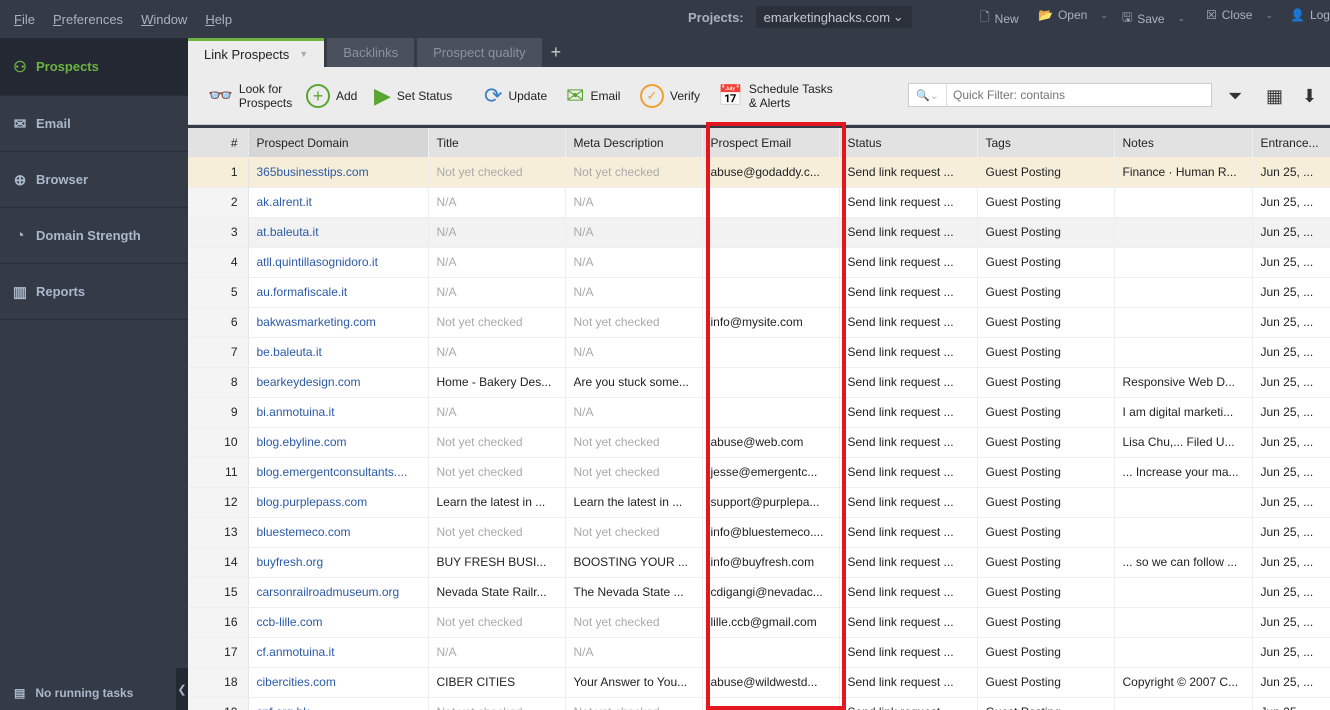 This screenshot has height=710, width=1330. What do you see at coordinates (338, 652) in the screenshot?
I see `col-prospect-domain-cell: cf.anmotuina.it` at bounding box center [338, 652].